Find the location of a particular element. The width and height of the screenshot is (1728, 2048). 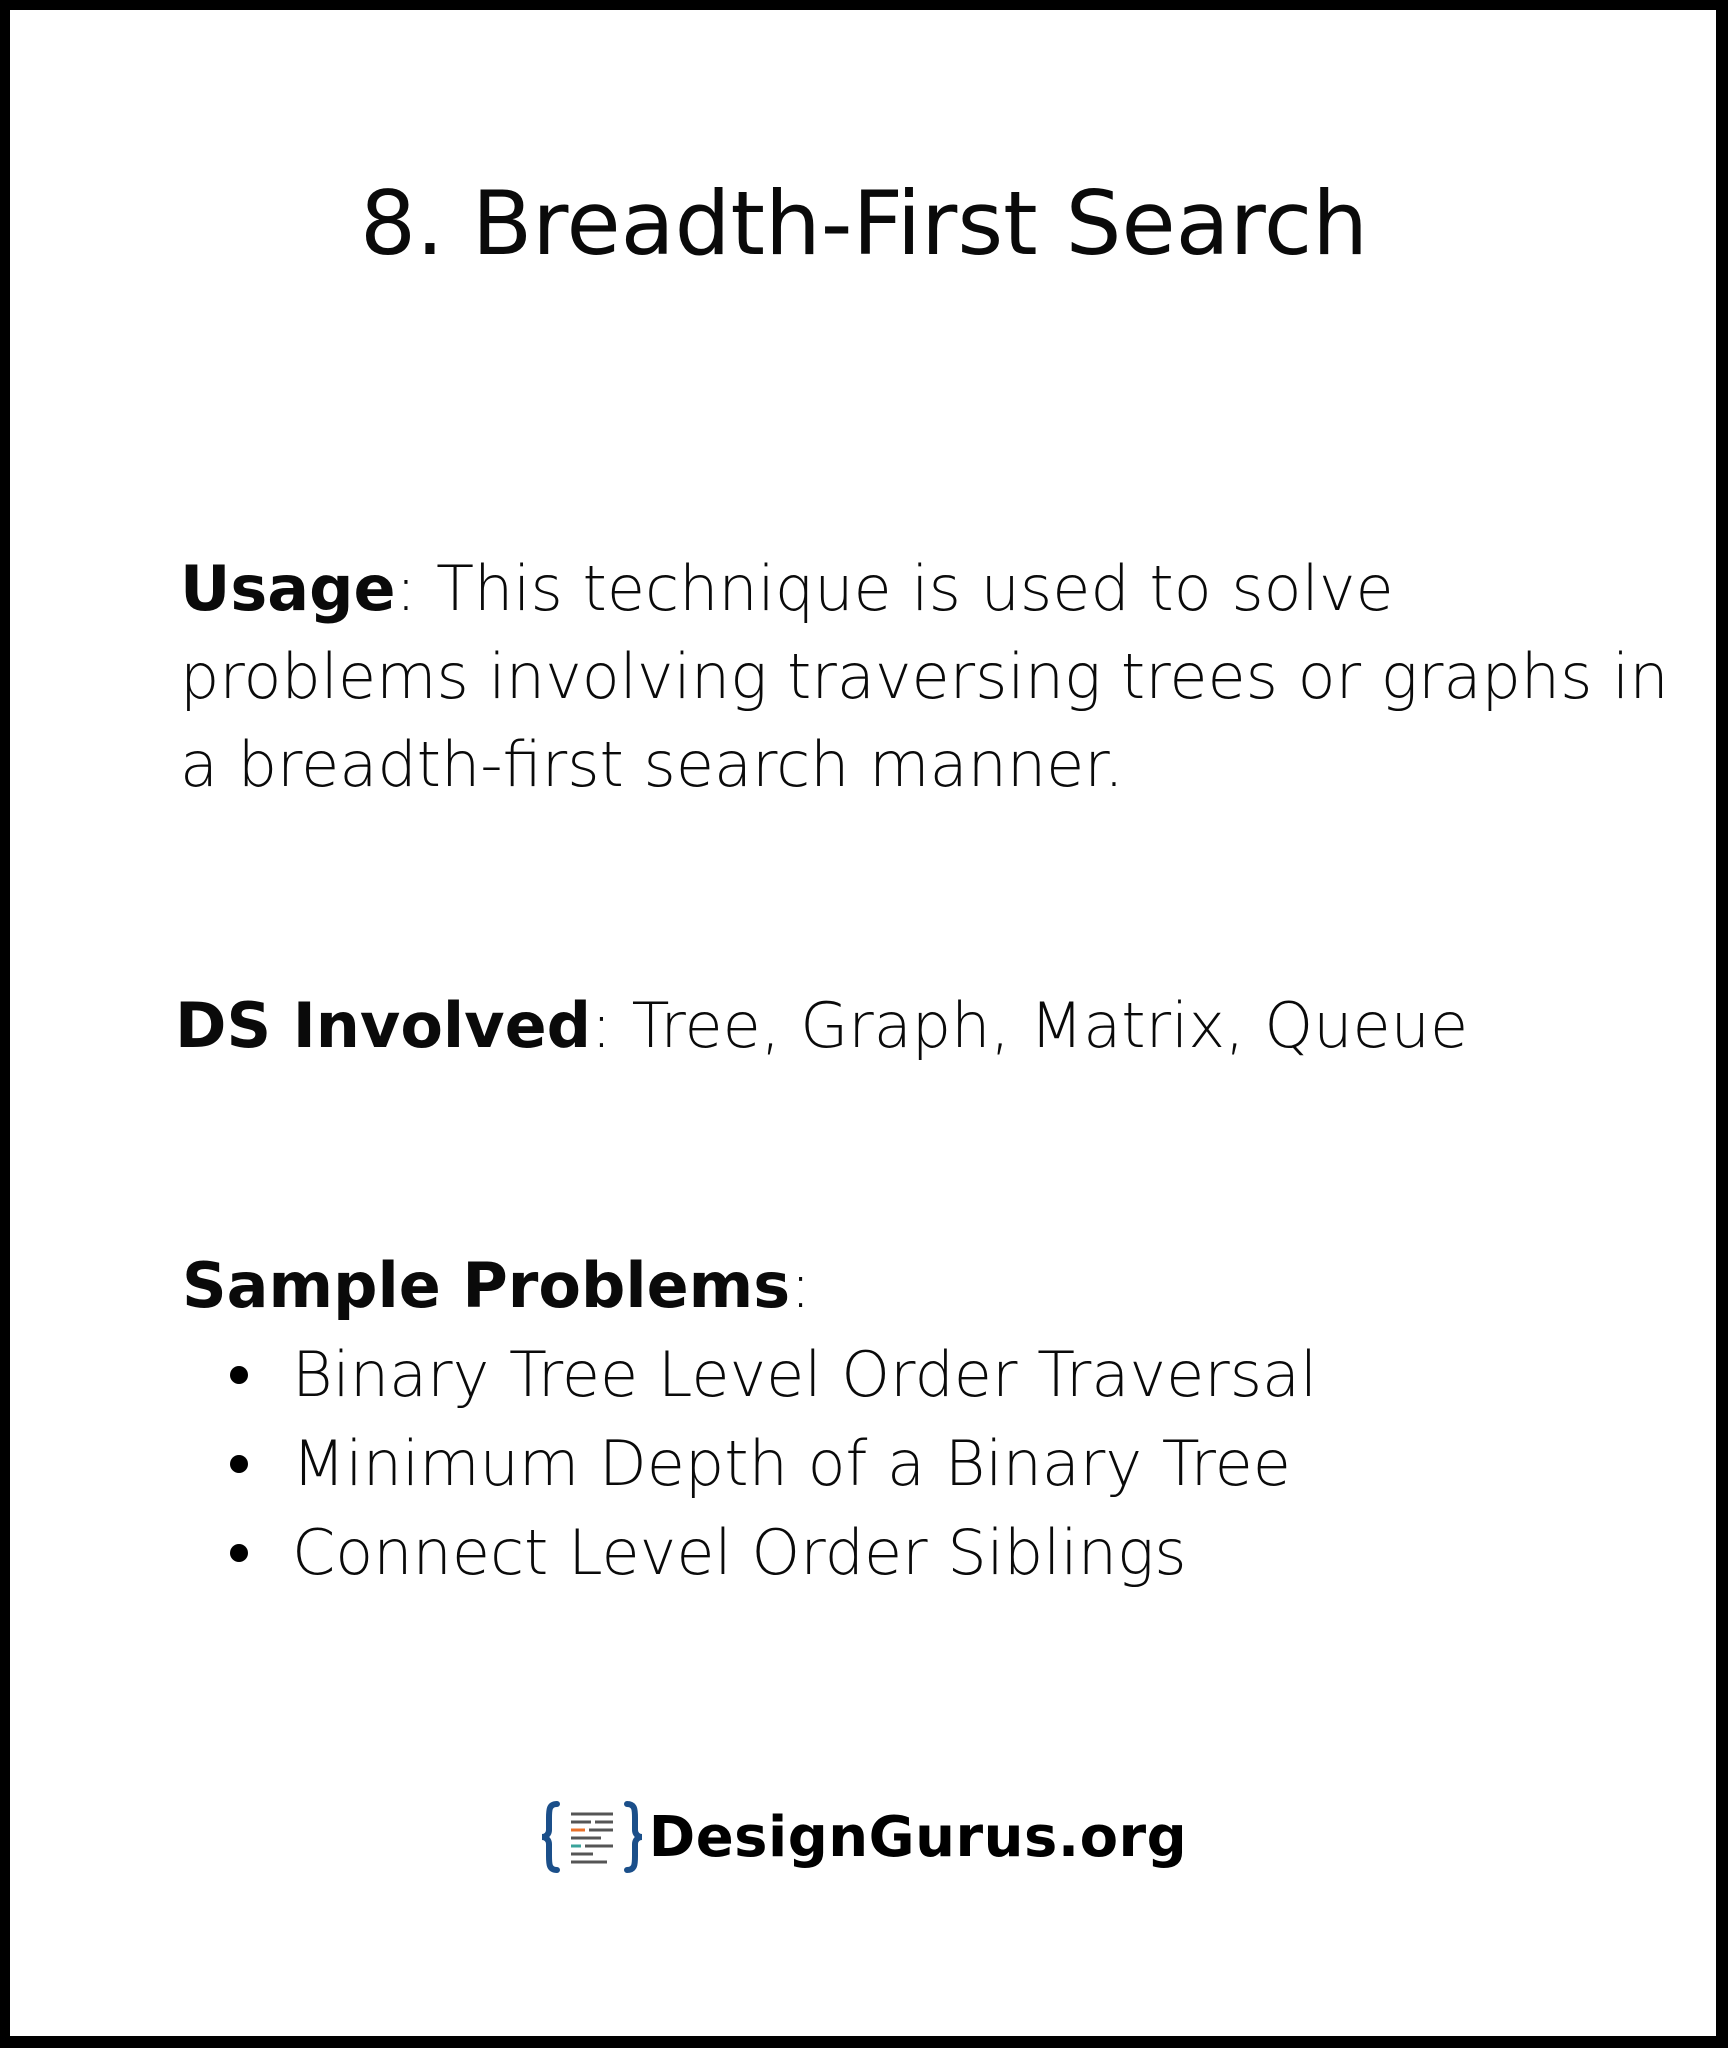

sample-problems-section: Sample Problems: is located at coordinates (496, 1286).